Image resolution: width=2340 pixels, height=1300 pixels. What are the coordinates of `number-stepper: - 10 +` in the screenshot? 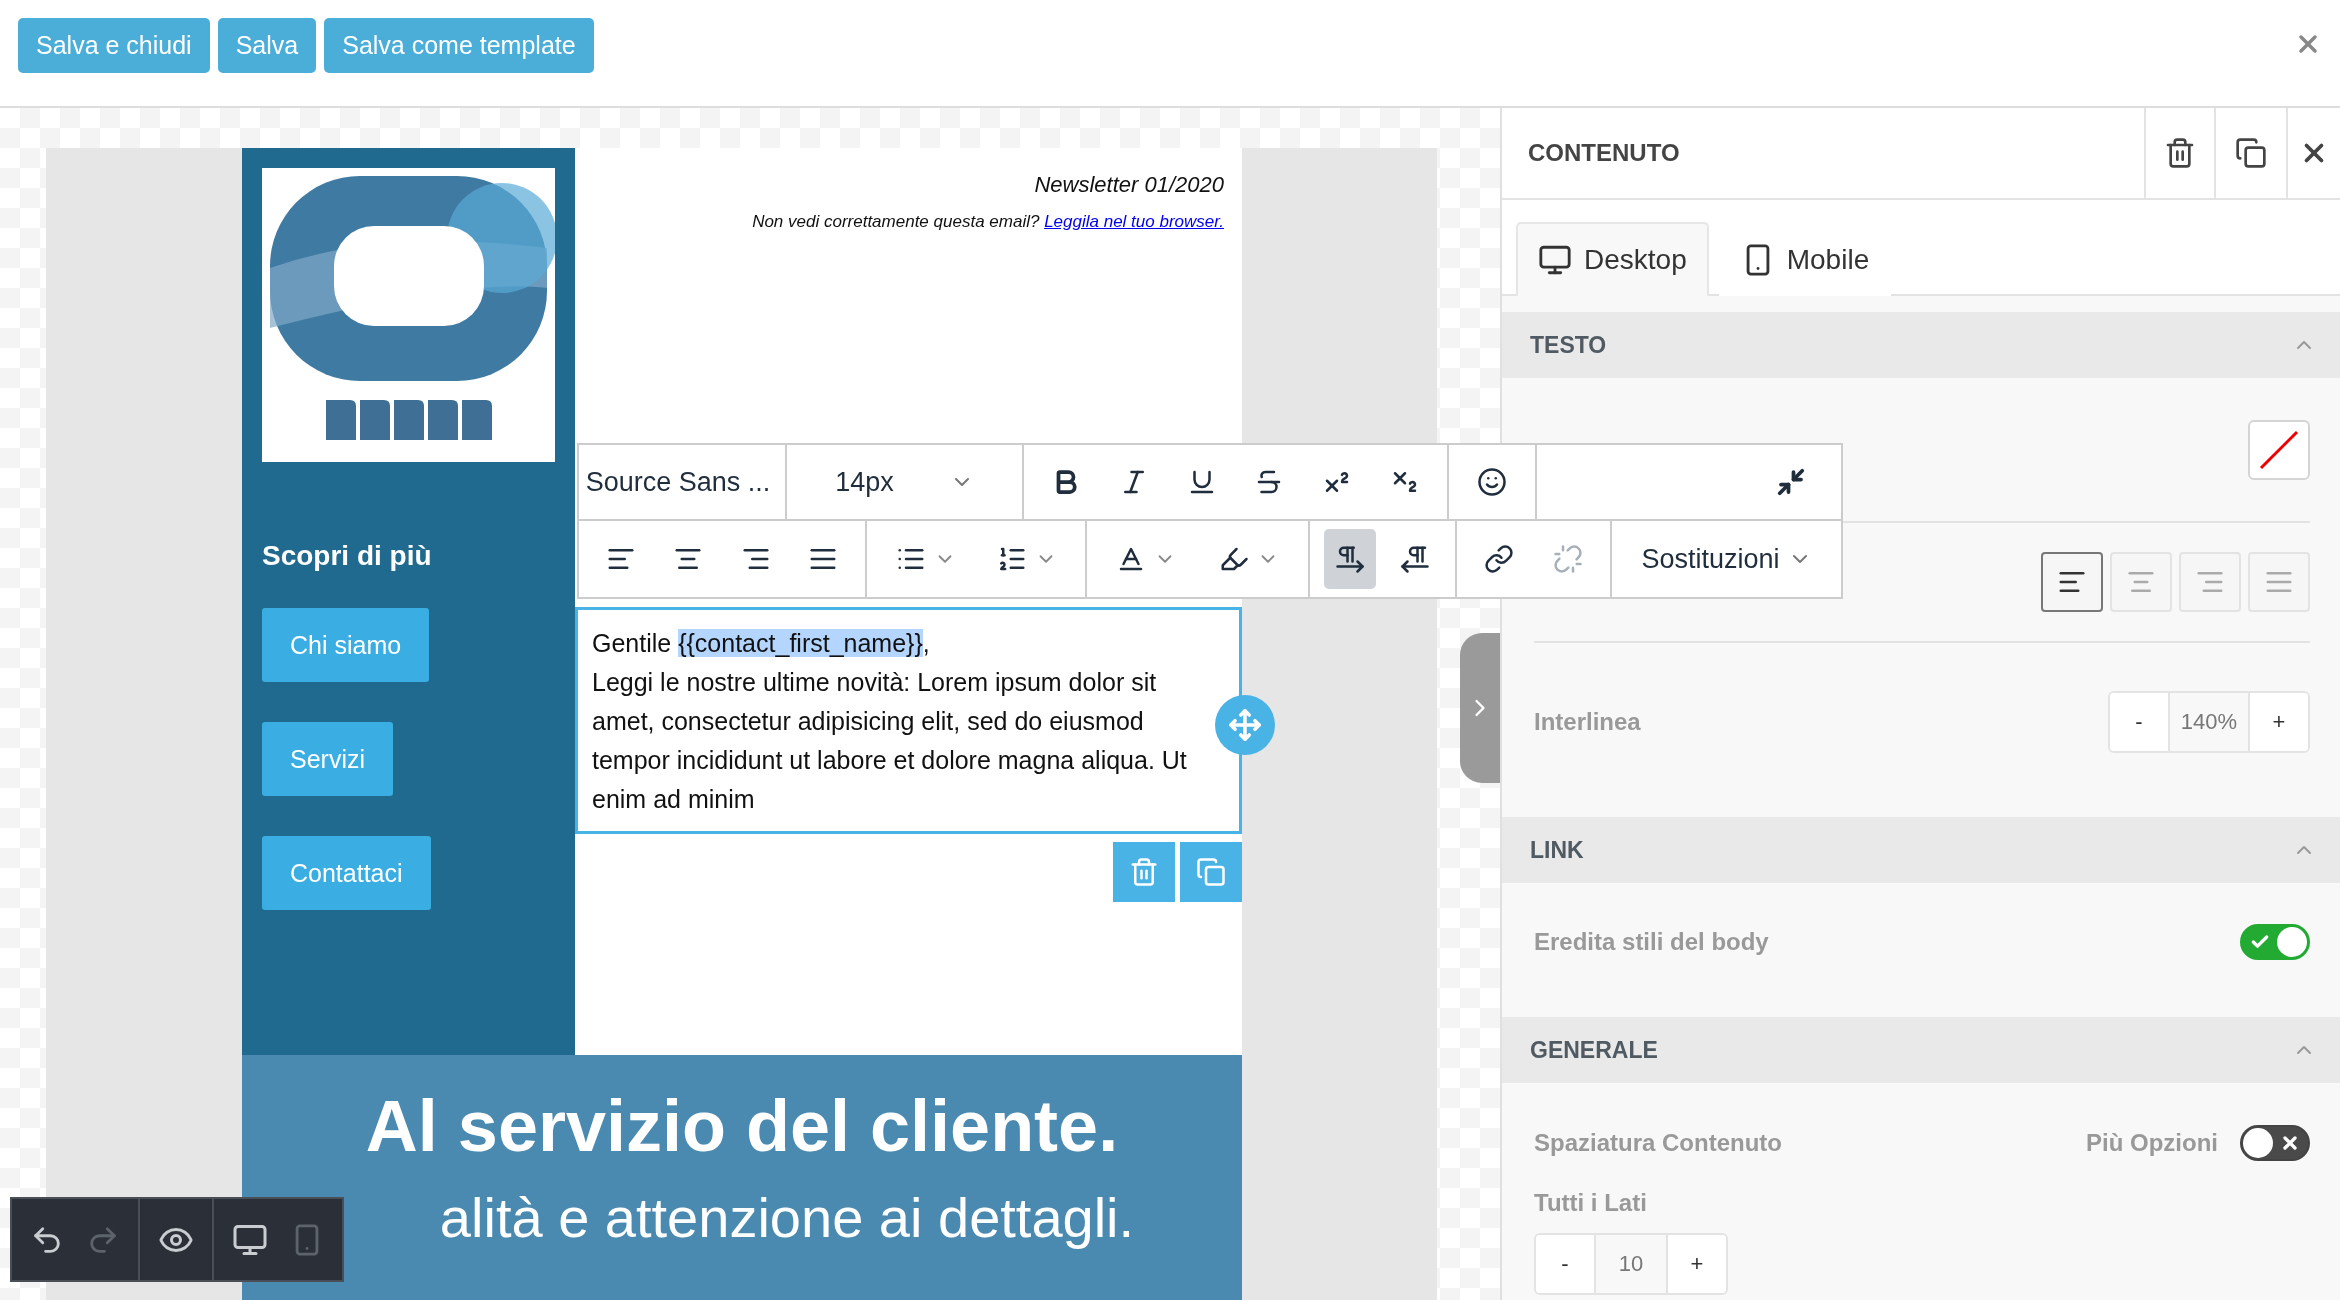 It's located at (1631, 1264).